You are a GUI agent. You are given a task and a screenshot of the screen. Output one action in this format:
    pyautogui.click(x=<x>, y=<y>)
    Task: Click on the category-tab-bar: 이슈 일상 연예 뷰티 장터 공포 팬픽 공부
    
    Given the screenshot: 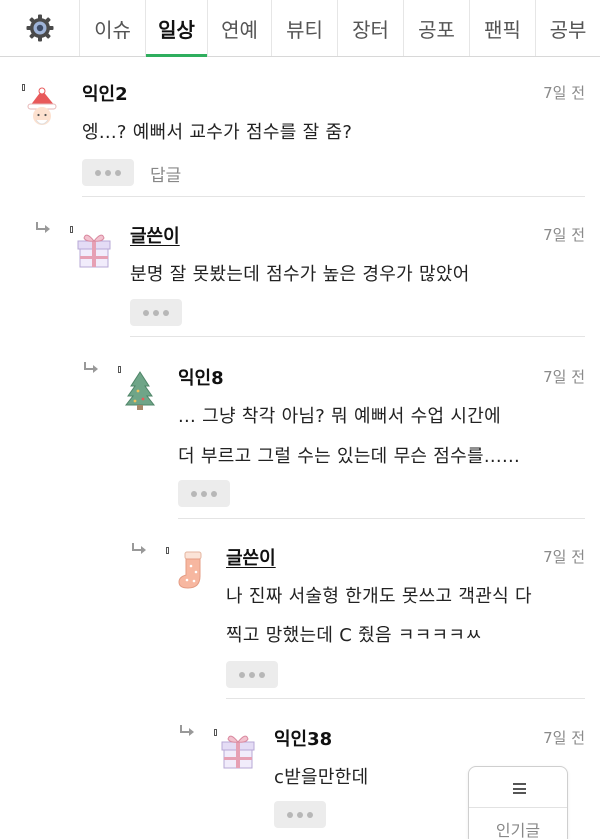 What is the action you would take?
    pyautogui.click(x=300, y=28)
    